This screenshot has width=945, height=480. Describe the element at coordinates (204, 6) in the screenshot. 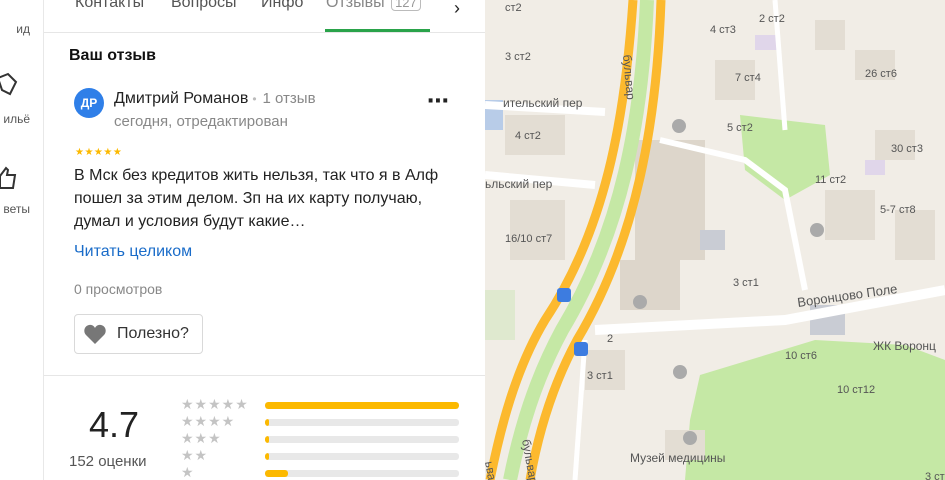

I see `tab-questions: Вопросы` at that location.